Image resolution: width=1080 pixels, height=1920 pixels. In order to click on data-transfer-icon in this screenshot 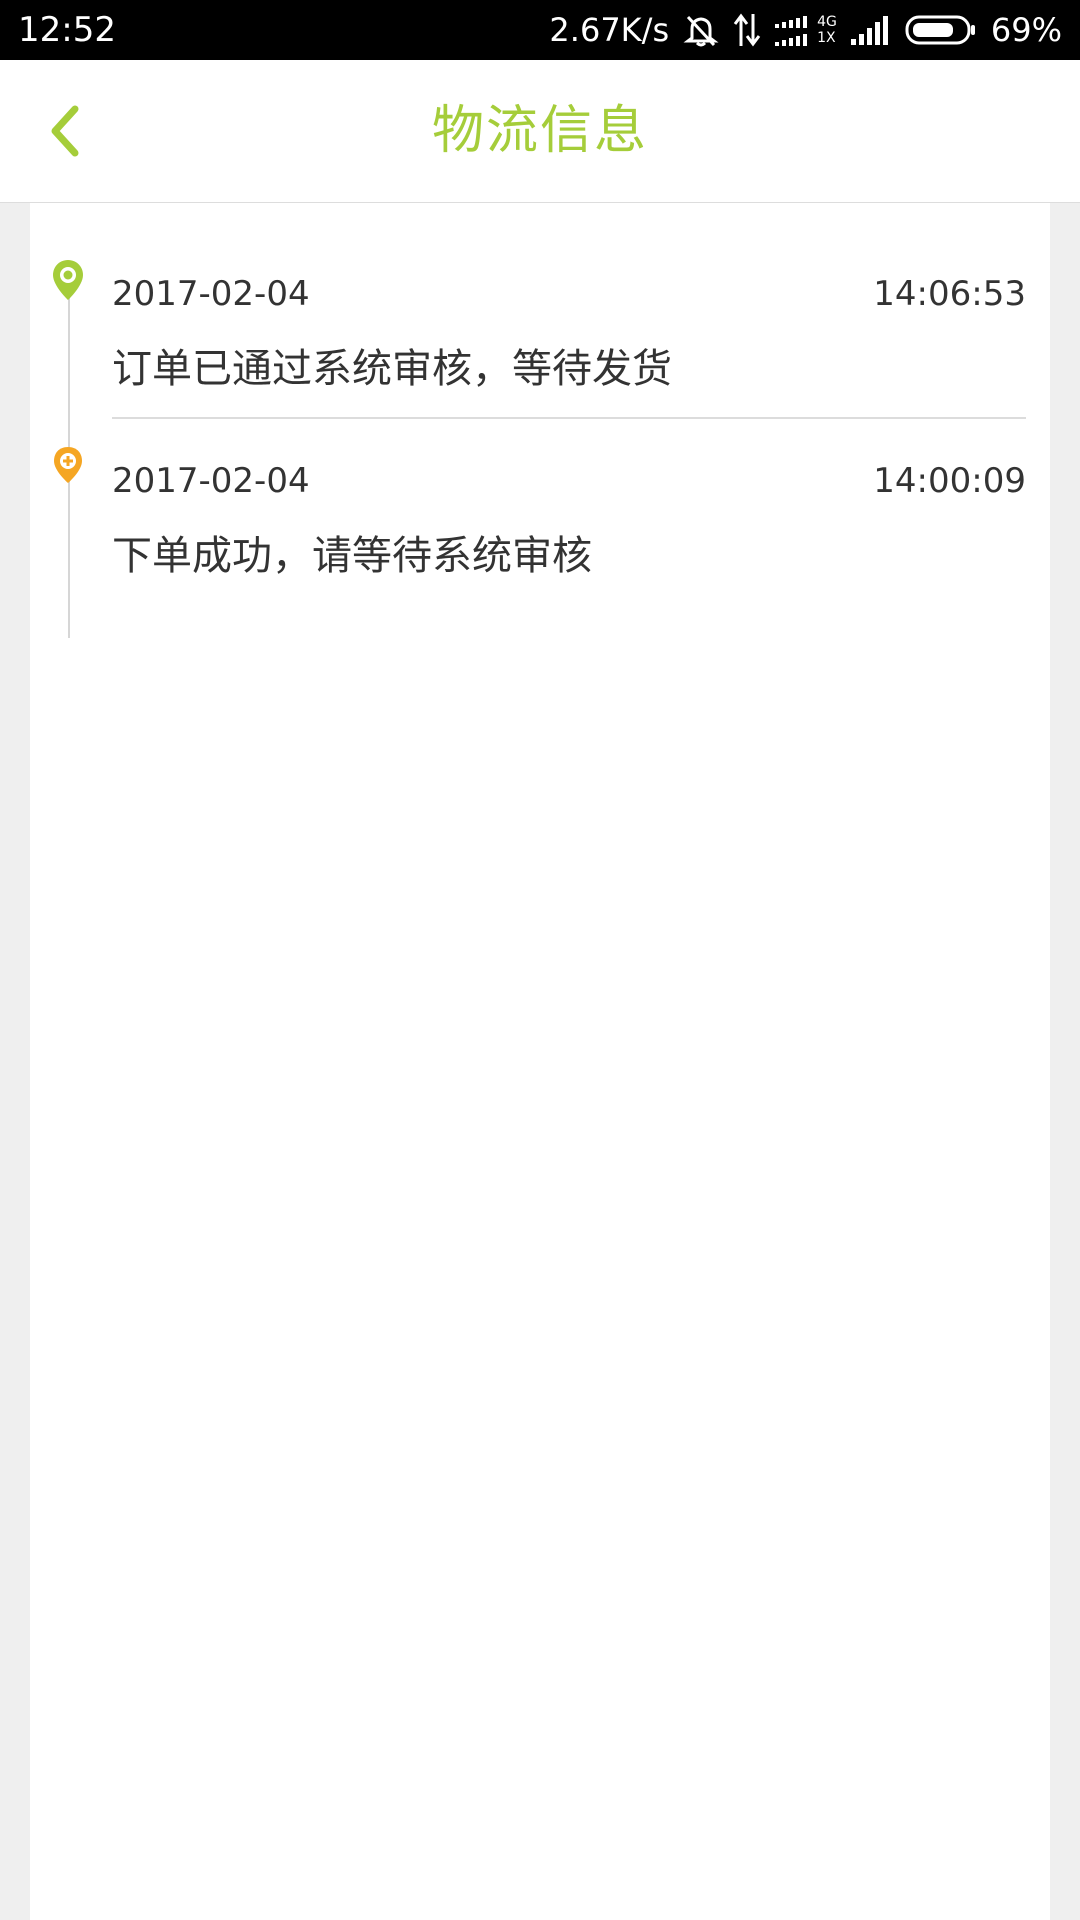, I will do `click(747, 30)`.